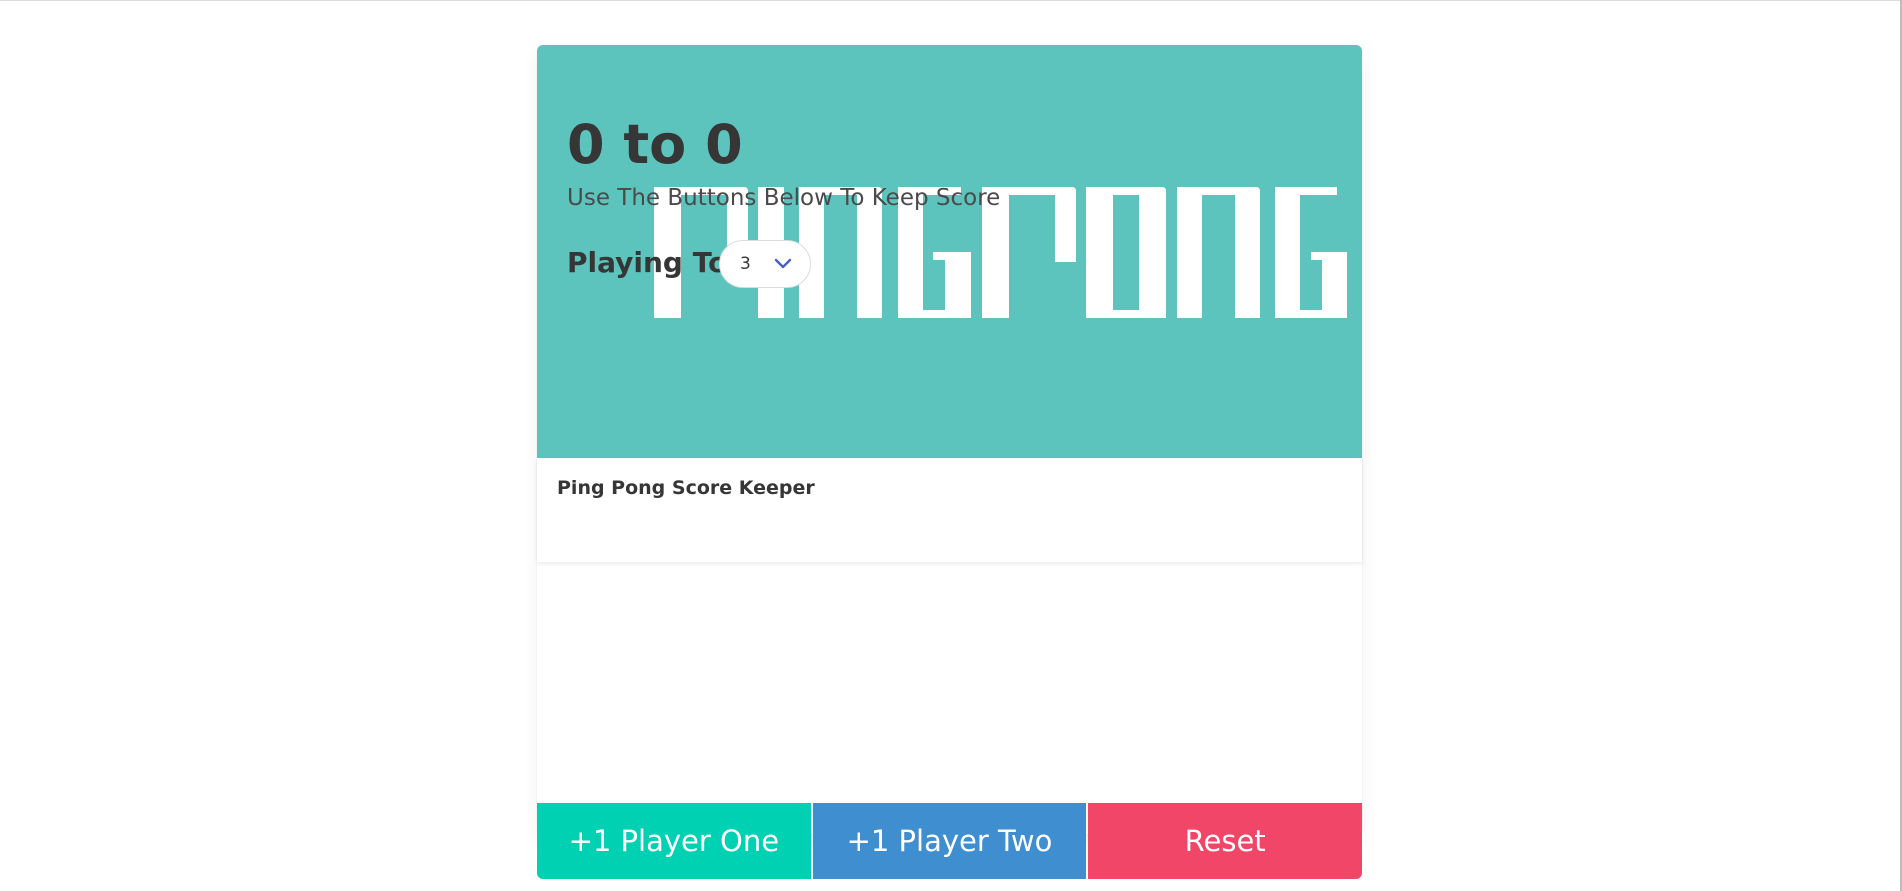 The width and height of the screenshot is (1902, 891). I want to click on card-header-title: Ping Pong Score Keeper, so click(686, 488).